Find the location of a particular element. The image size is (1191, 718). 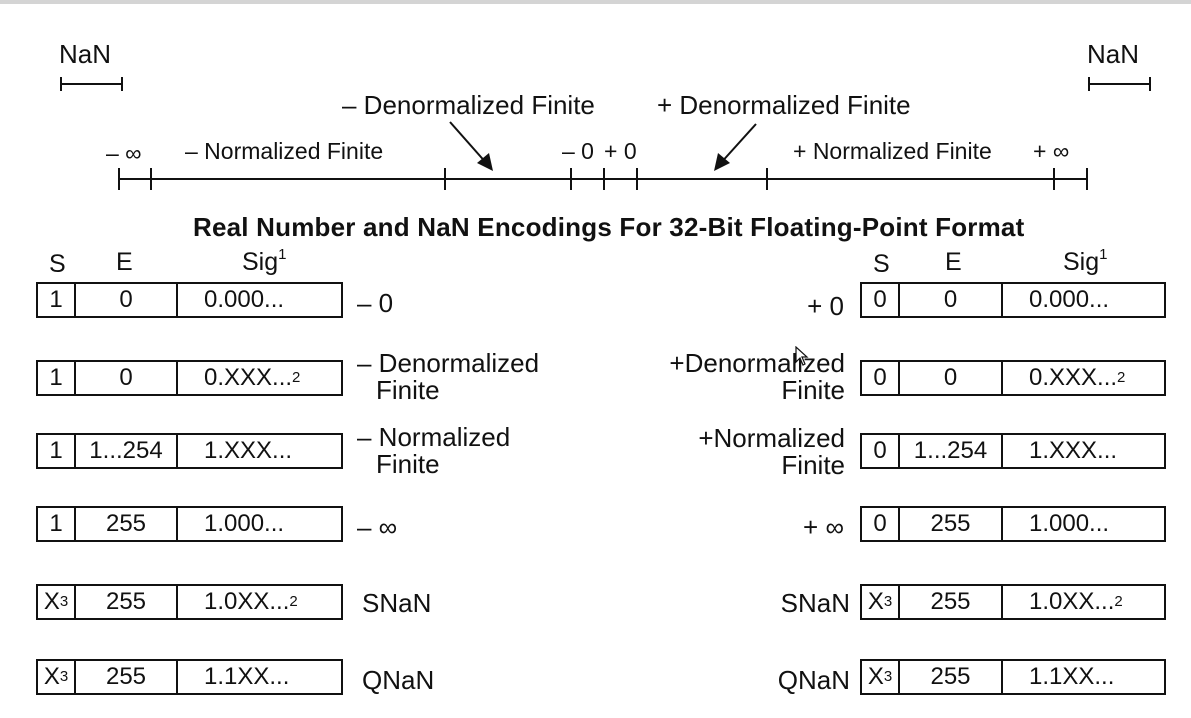

right-row-label: + 0 is located at coordinates (825, 306).